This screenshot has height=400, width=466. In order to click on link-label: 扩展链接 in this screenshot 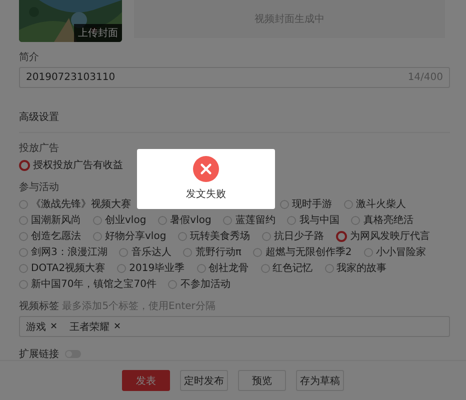, I will do `click(39, 354)`.